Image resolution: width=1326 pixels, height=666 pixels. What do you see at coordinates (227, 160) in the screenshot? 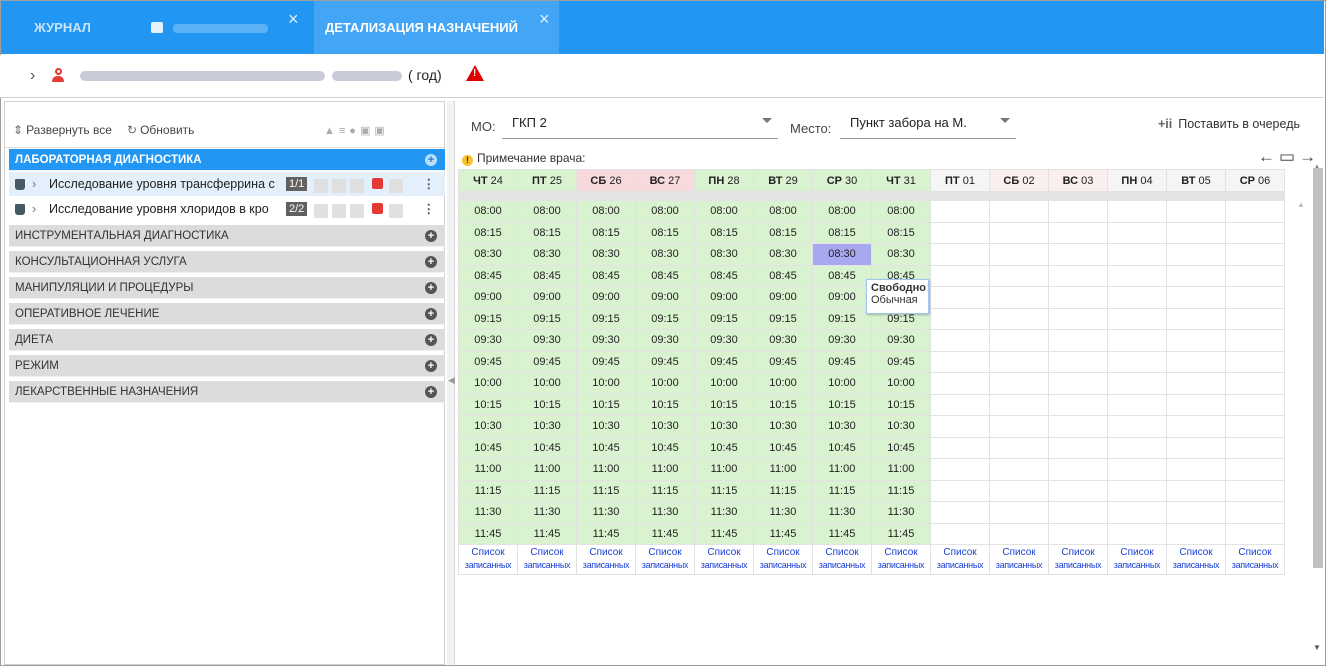
I see `category-laboratory: ЛАБОРАТОРНАЯ ДИАГНОСТИКА +` at bounding box center [227, 160].